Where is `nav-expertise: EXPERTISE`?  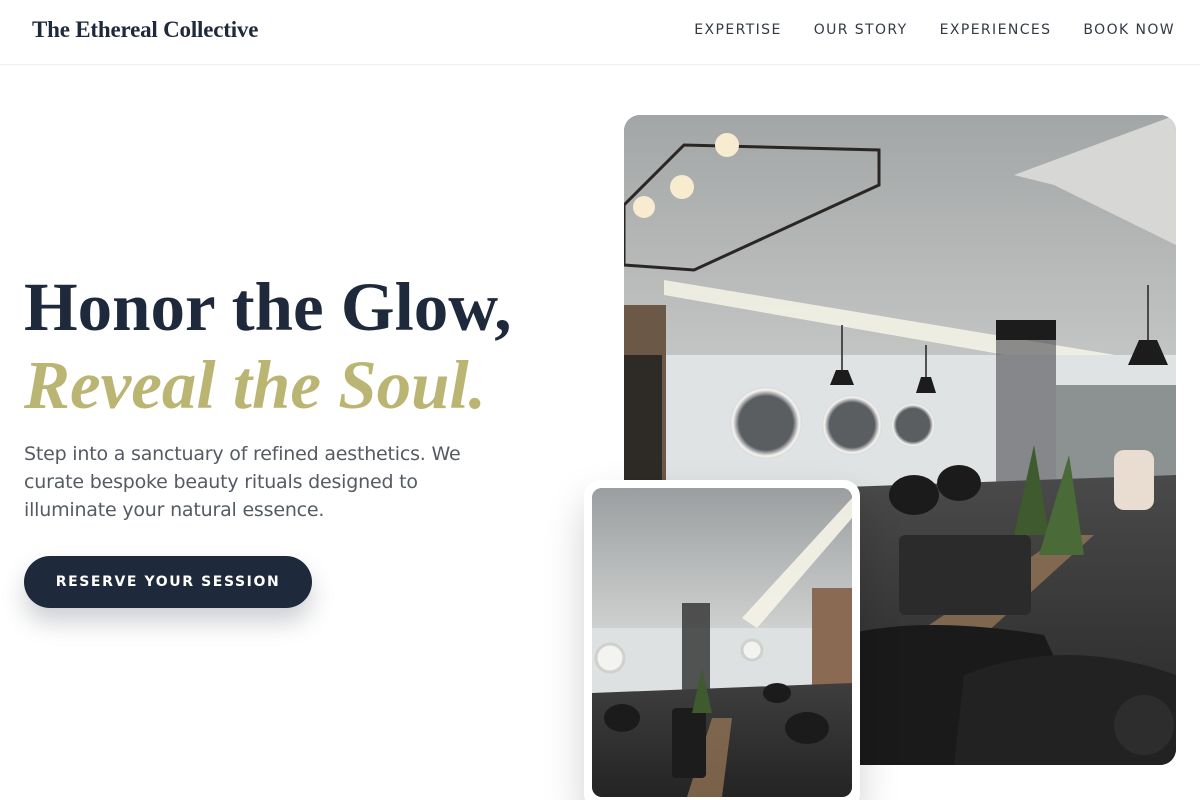
nav-expertise: EXPERTISE is located at coordinates (737, 30).